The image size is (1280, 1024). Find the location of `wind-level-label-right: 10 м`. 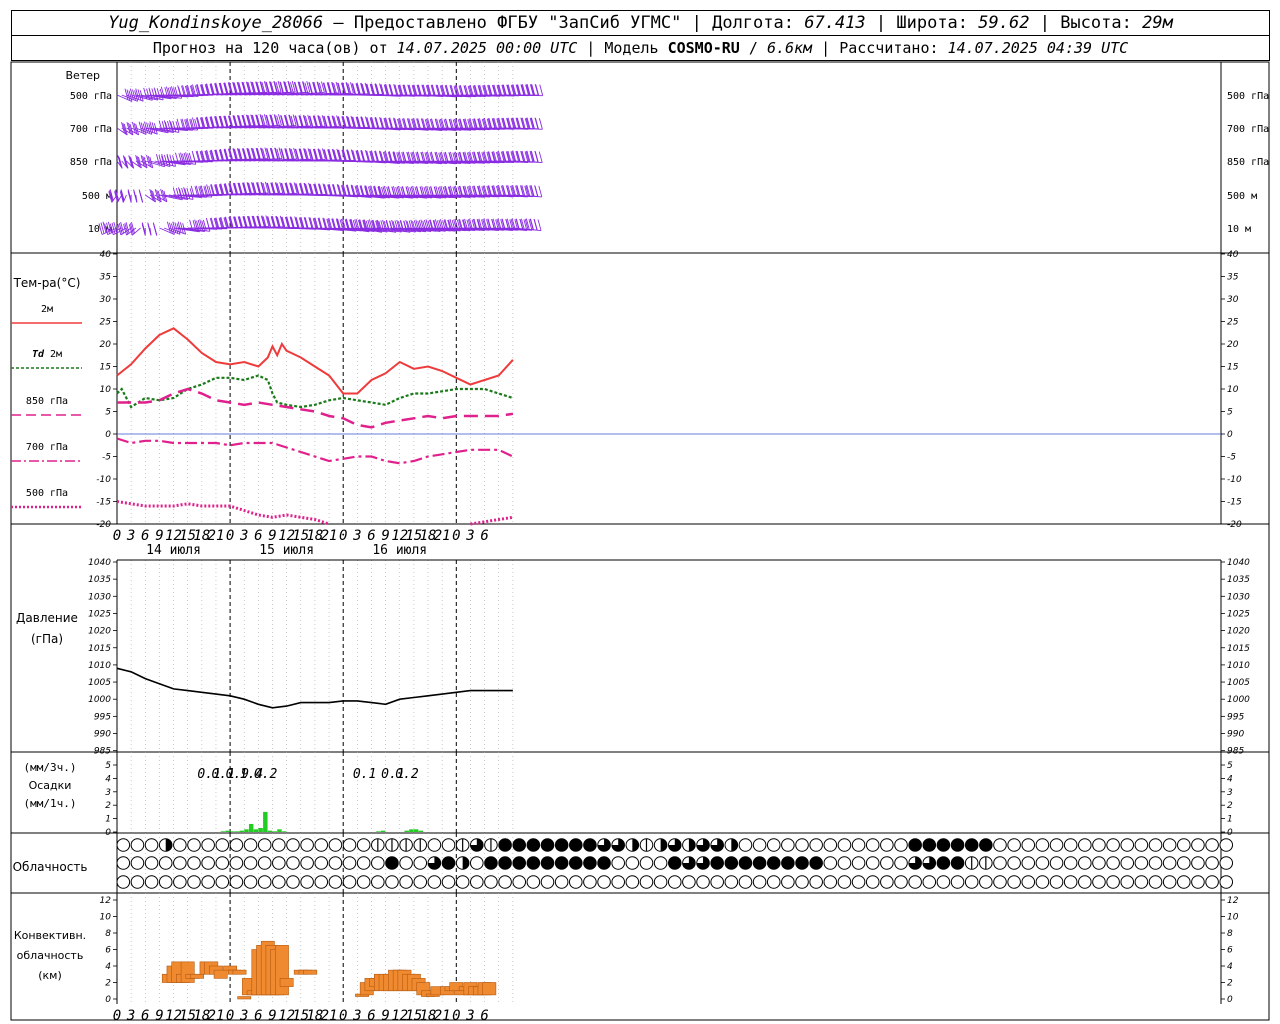

wind-level-label-right: 10 м is located at coordinates (1239, 229).